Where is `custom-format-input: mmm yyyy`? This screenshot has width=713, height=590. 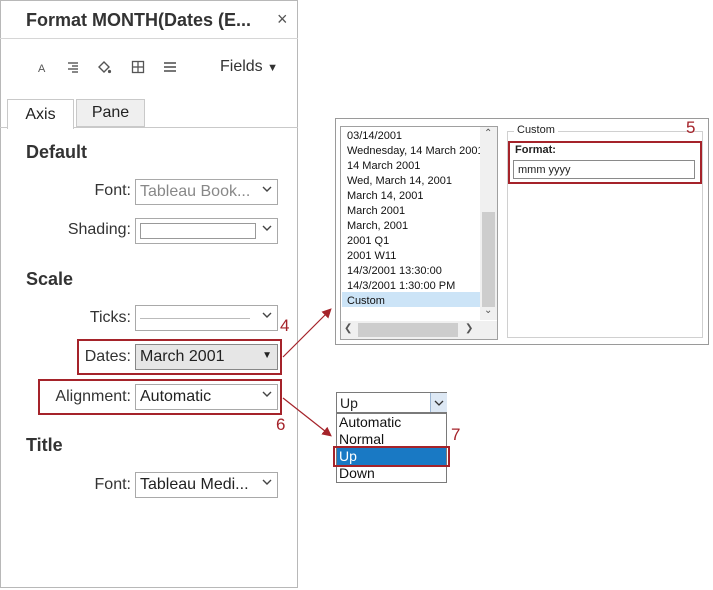 custom-format-input: mmm yyyy is located at coordinates (604, 169).